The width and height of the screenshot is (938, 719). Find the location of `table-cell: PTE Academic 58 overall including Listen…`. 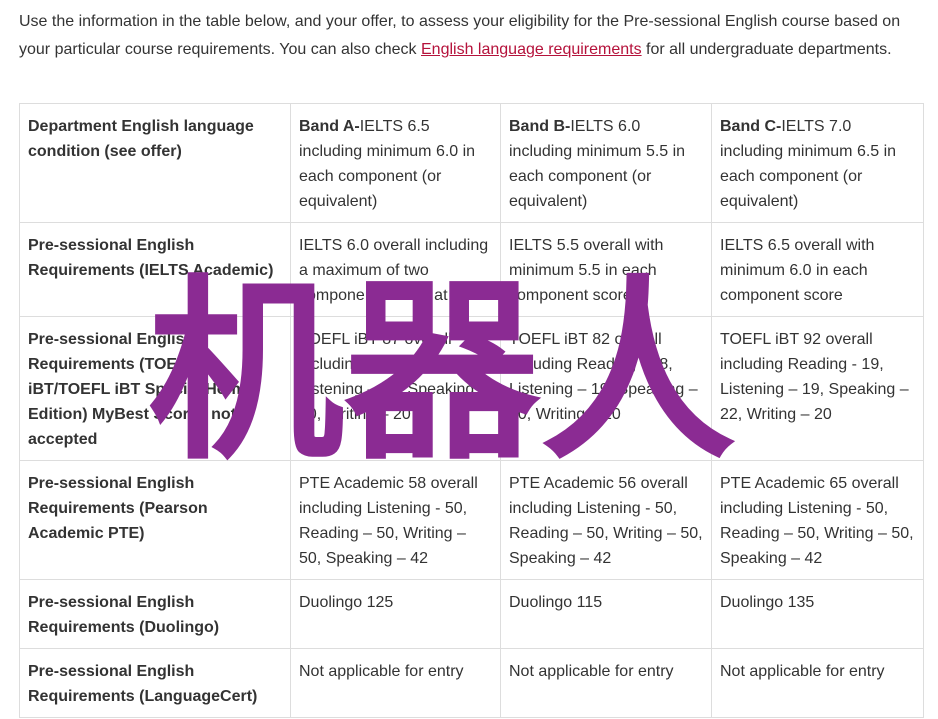

table-cell: PTE Academic 58 overall including Listen… is located at coordinates (395, 520).